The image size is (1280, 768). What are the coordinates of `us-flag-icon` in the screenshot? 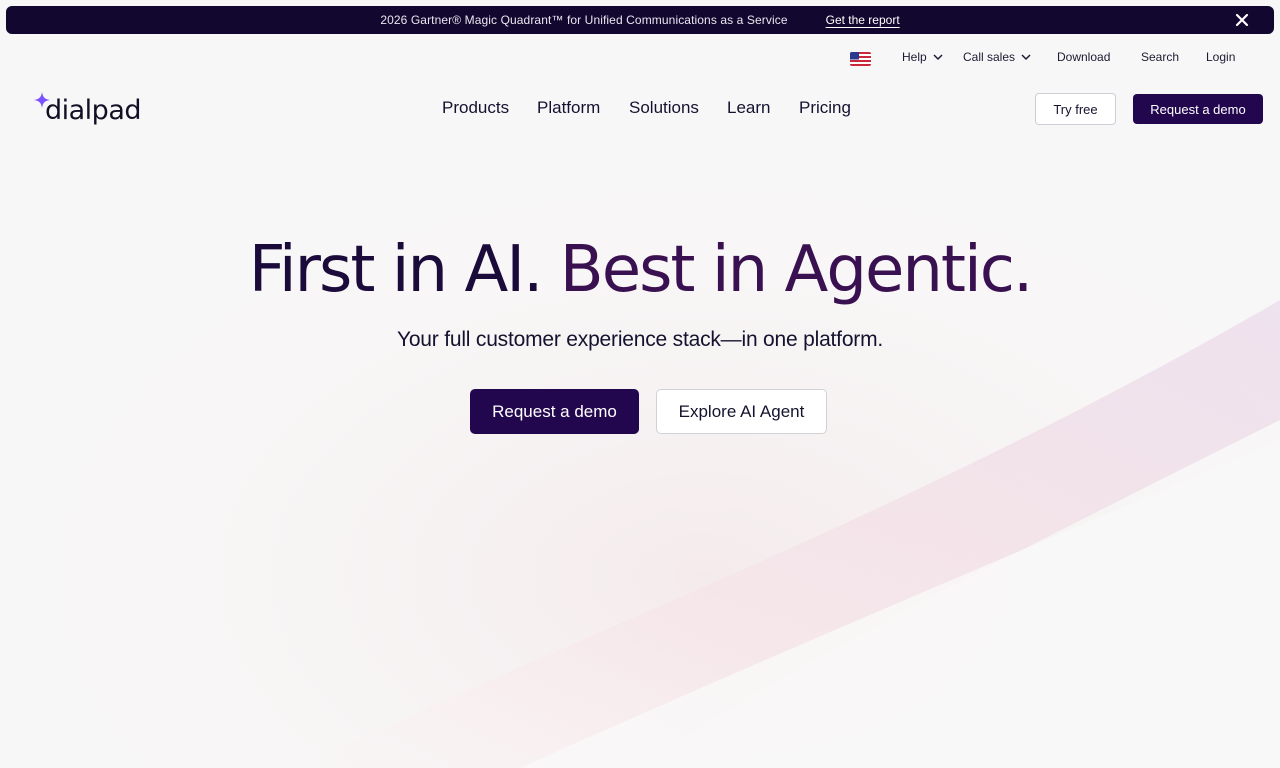 It's located at (860, 59).